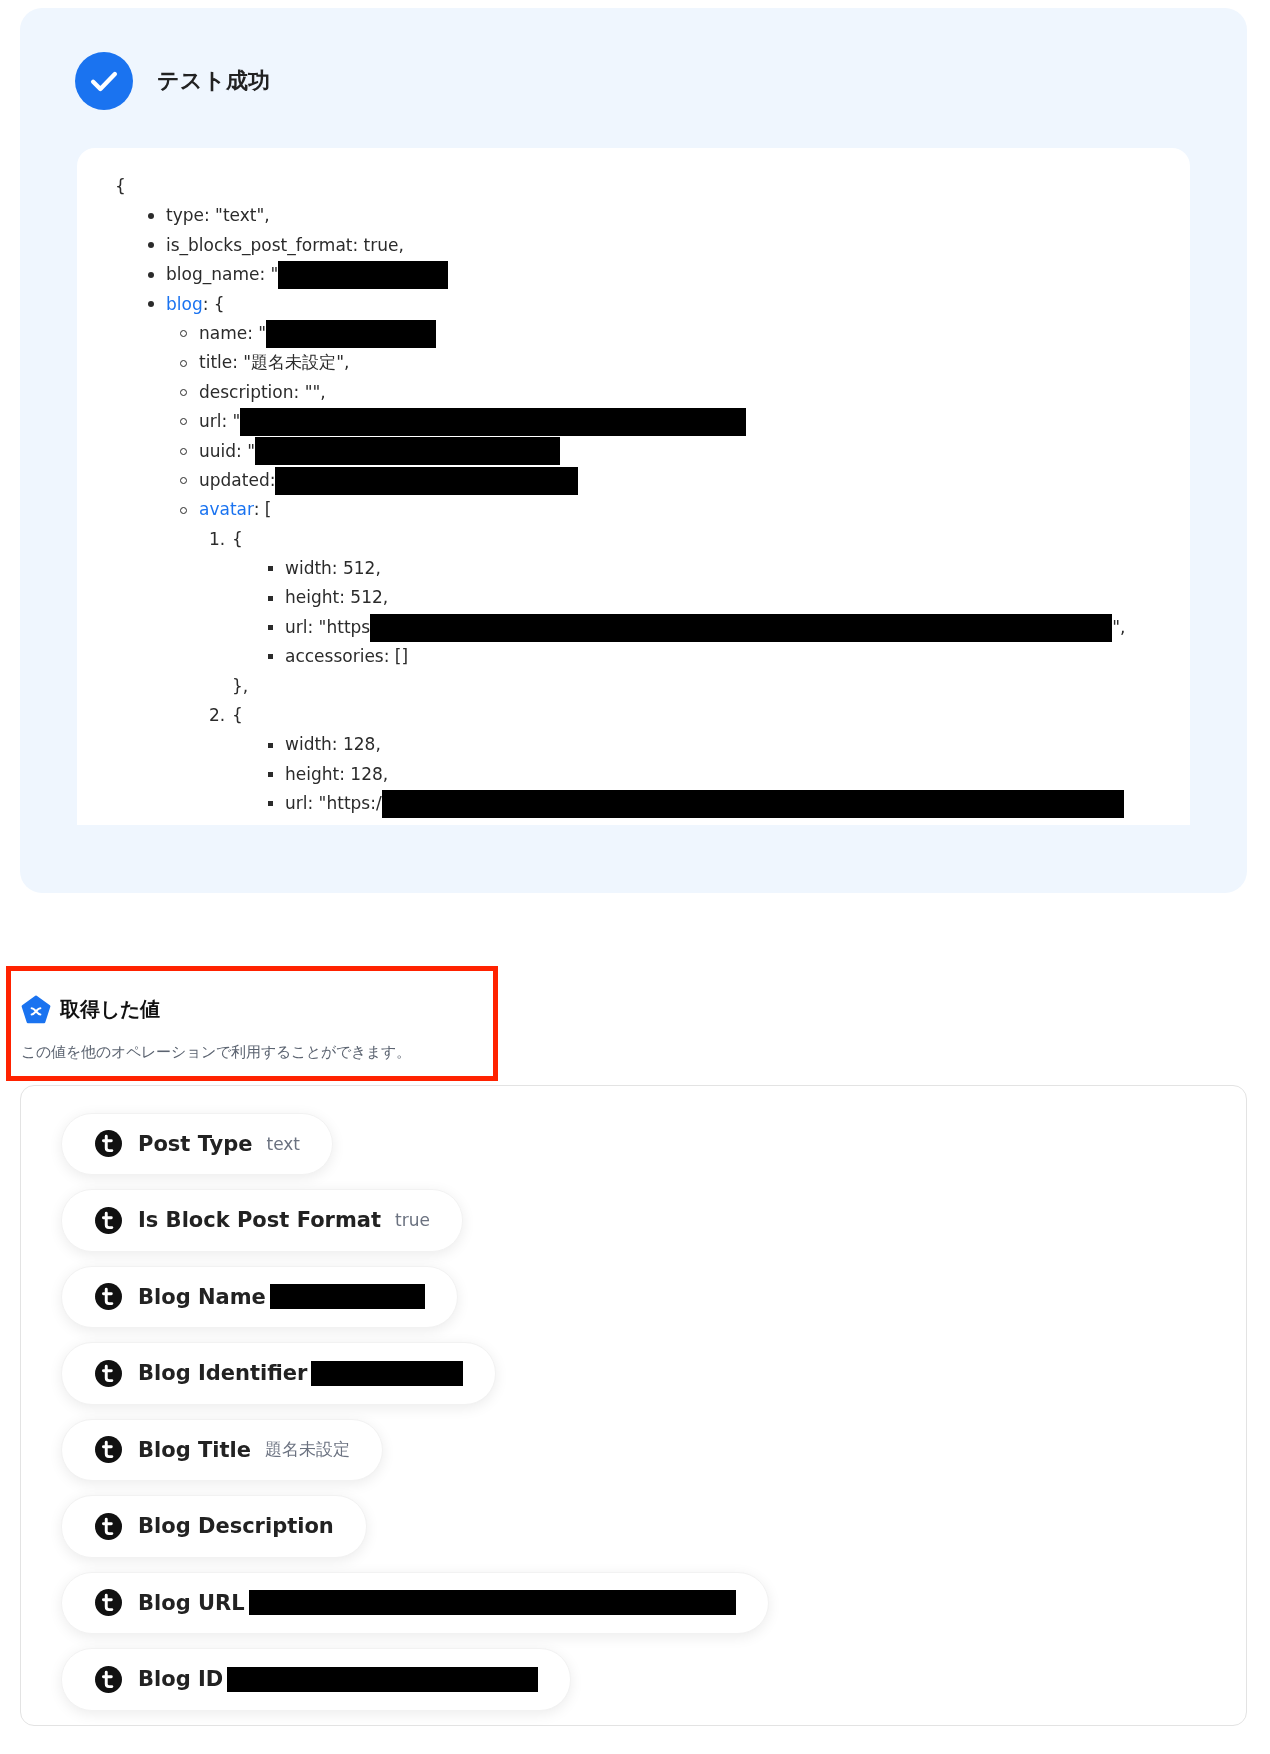  What do you see at coordinates (218, 216) in the screenshot?
I see `code-text: type: "text",` at bounding box center [218, 216].